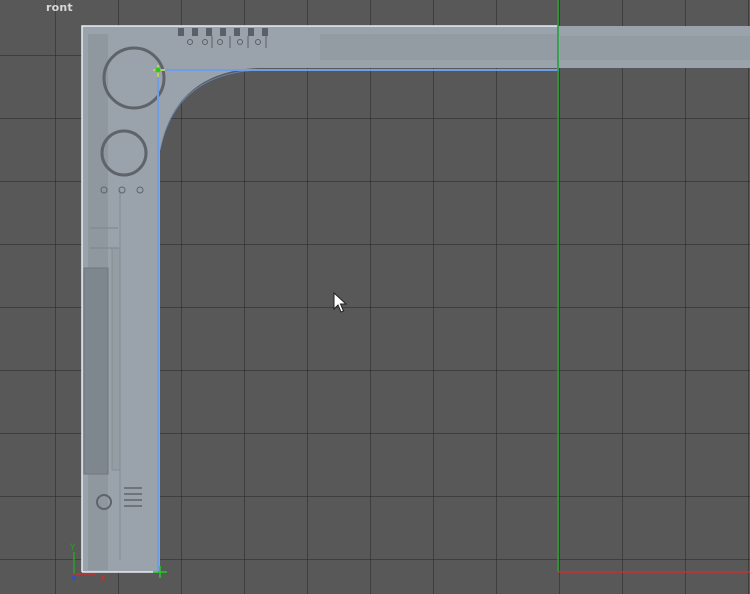 This screenshot has height=594, width=750. What do you see at coordinates (103, 579) in the screenshot?
I see `gizmo-x-label: X` at bounding box center [103, 579].